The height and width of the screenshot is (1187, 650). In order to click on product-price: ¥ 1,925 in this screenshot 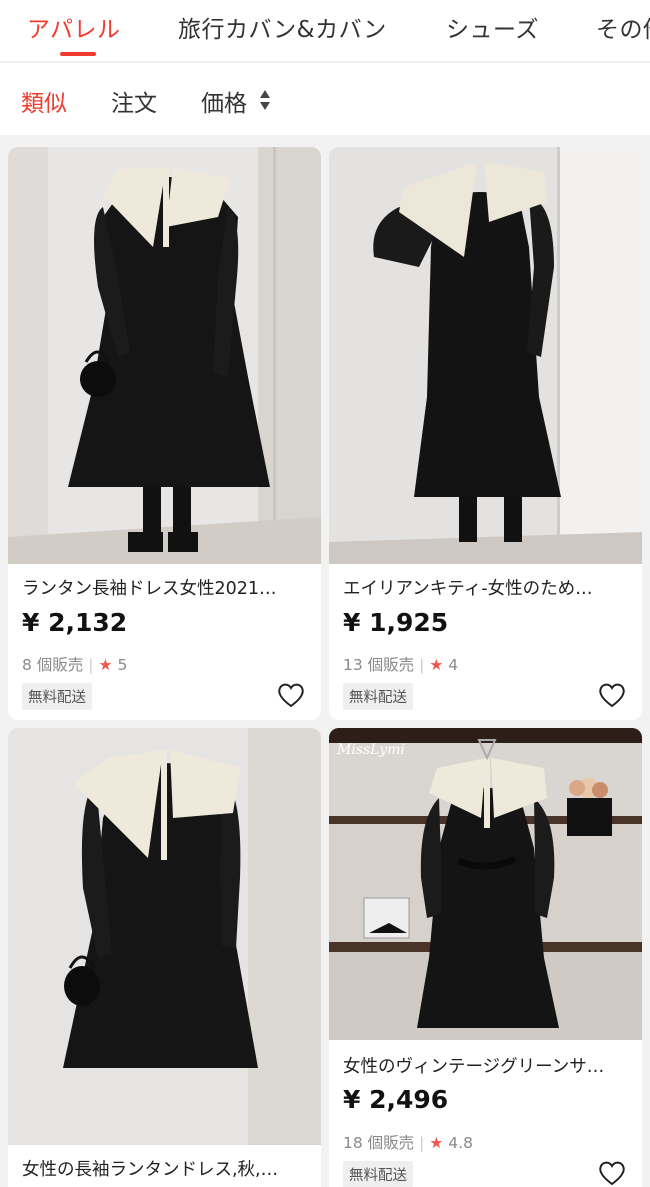, I will do `click(396, 622)`.